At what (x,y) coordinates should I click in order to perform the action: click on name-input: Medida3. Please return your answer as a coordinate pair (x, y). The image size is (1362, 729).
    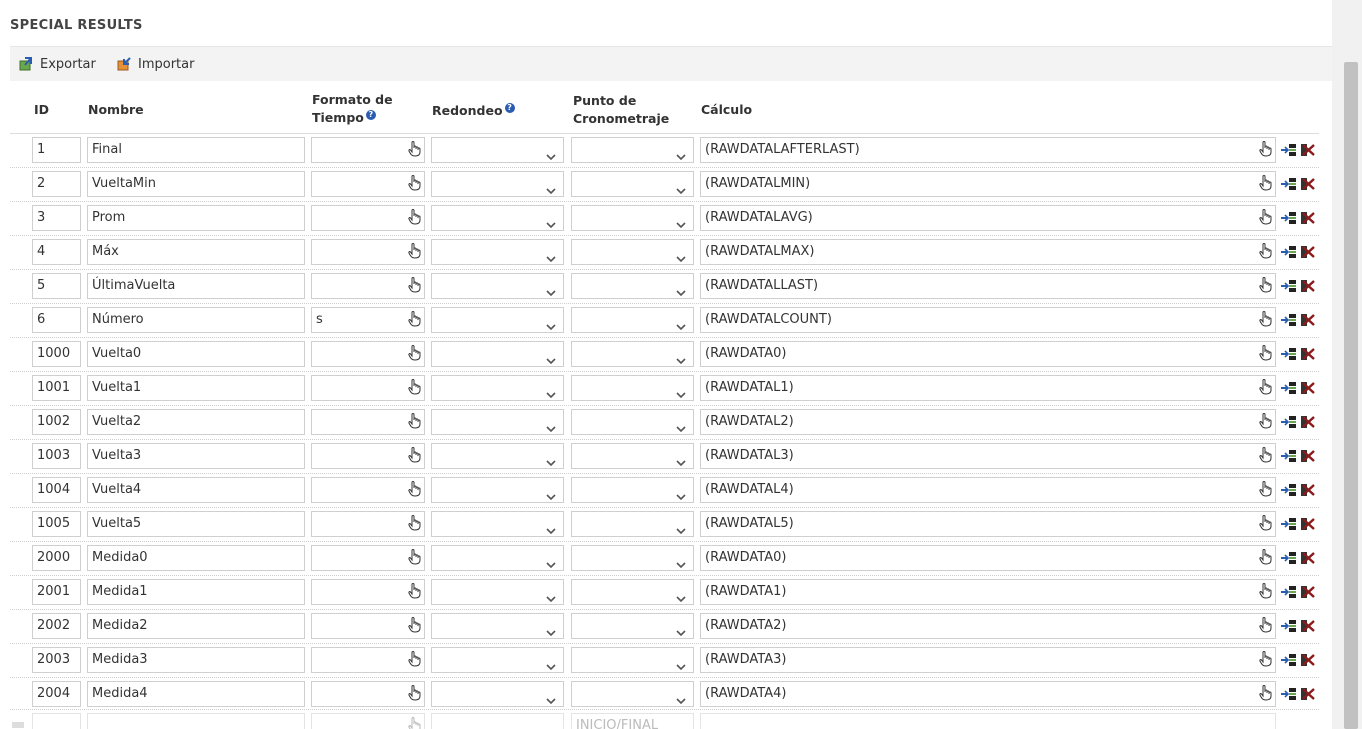
    Looking at the image, I should click on (196, 660).